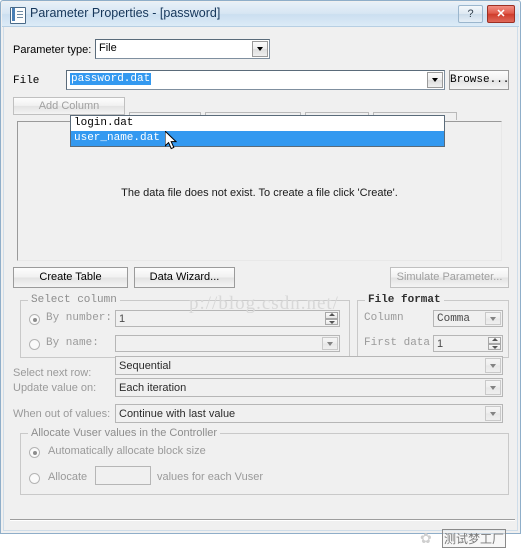  Describe the element at coordinates (124, 433) in the screenshot. I see `allocate-vuser-legend: Allocate Vuser values in the Controller` at that location.